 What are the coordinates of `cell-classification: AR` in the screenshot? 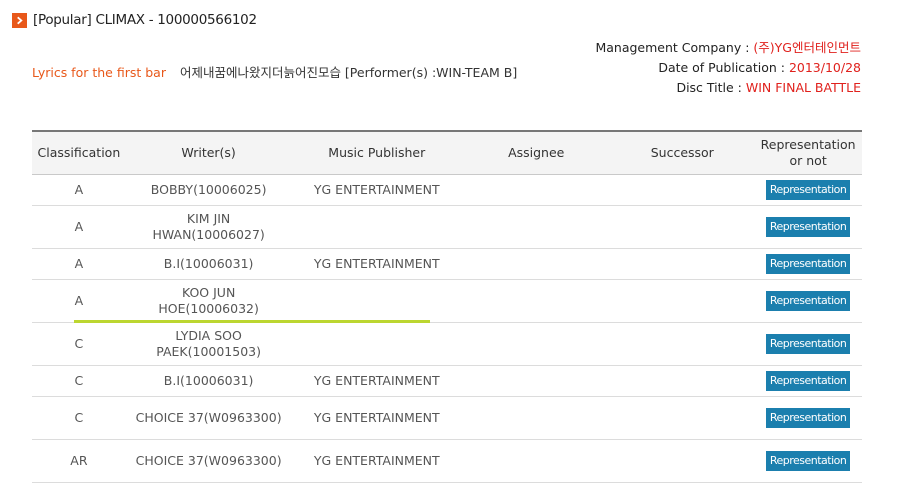 It's located at (79, 460).